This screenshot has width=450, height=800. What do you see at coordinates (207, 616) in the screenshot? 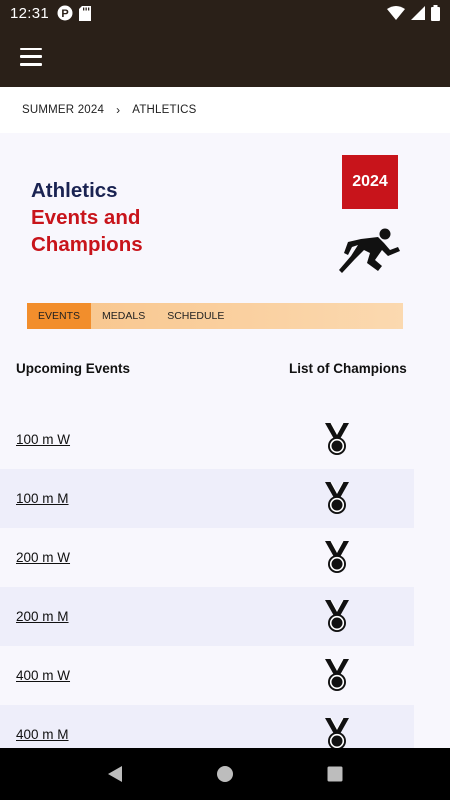
I see `list-item: 200 m M` at bounding box center [207, 616].